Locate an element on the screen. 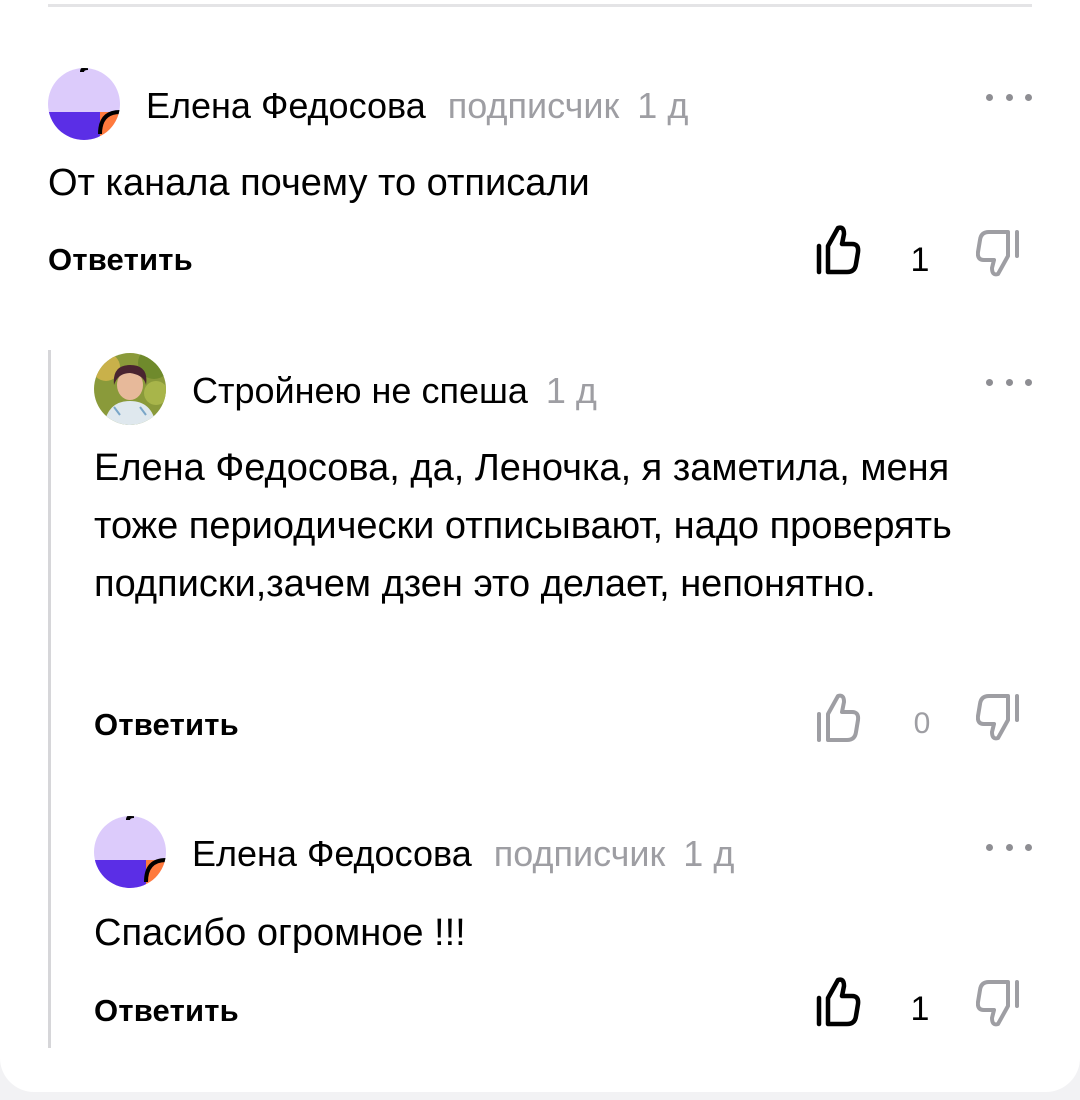 The image size is (1080, 1100). comment-author: Стройнею не спеша 1 д is located at coordinates (394, 391).